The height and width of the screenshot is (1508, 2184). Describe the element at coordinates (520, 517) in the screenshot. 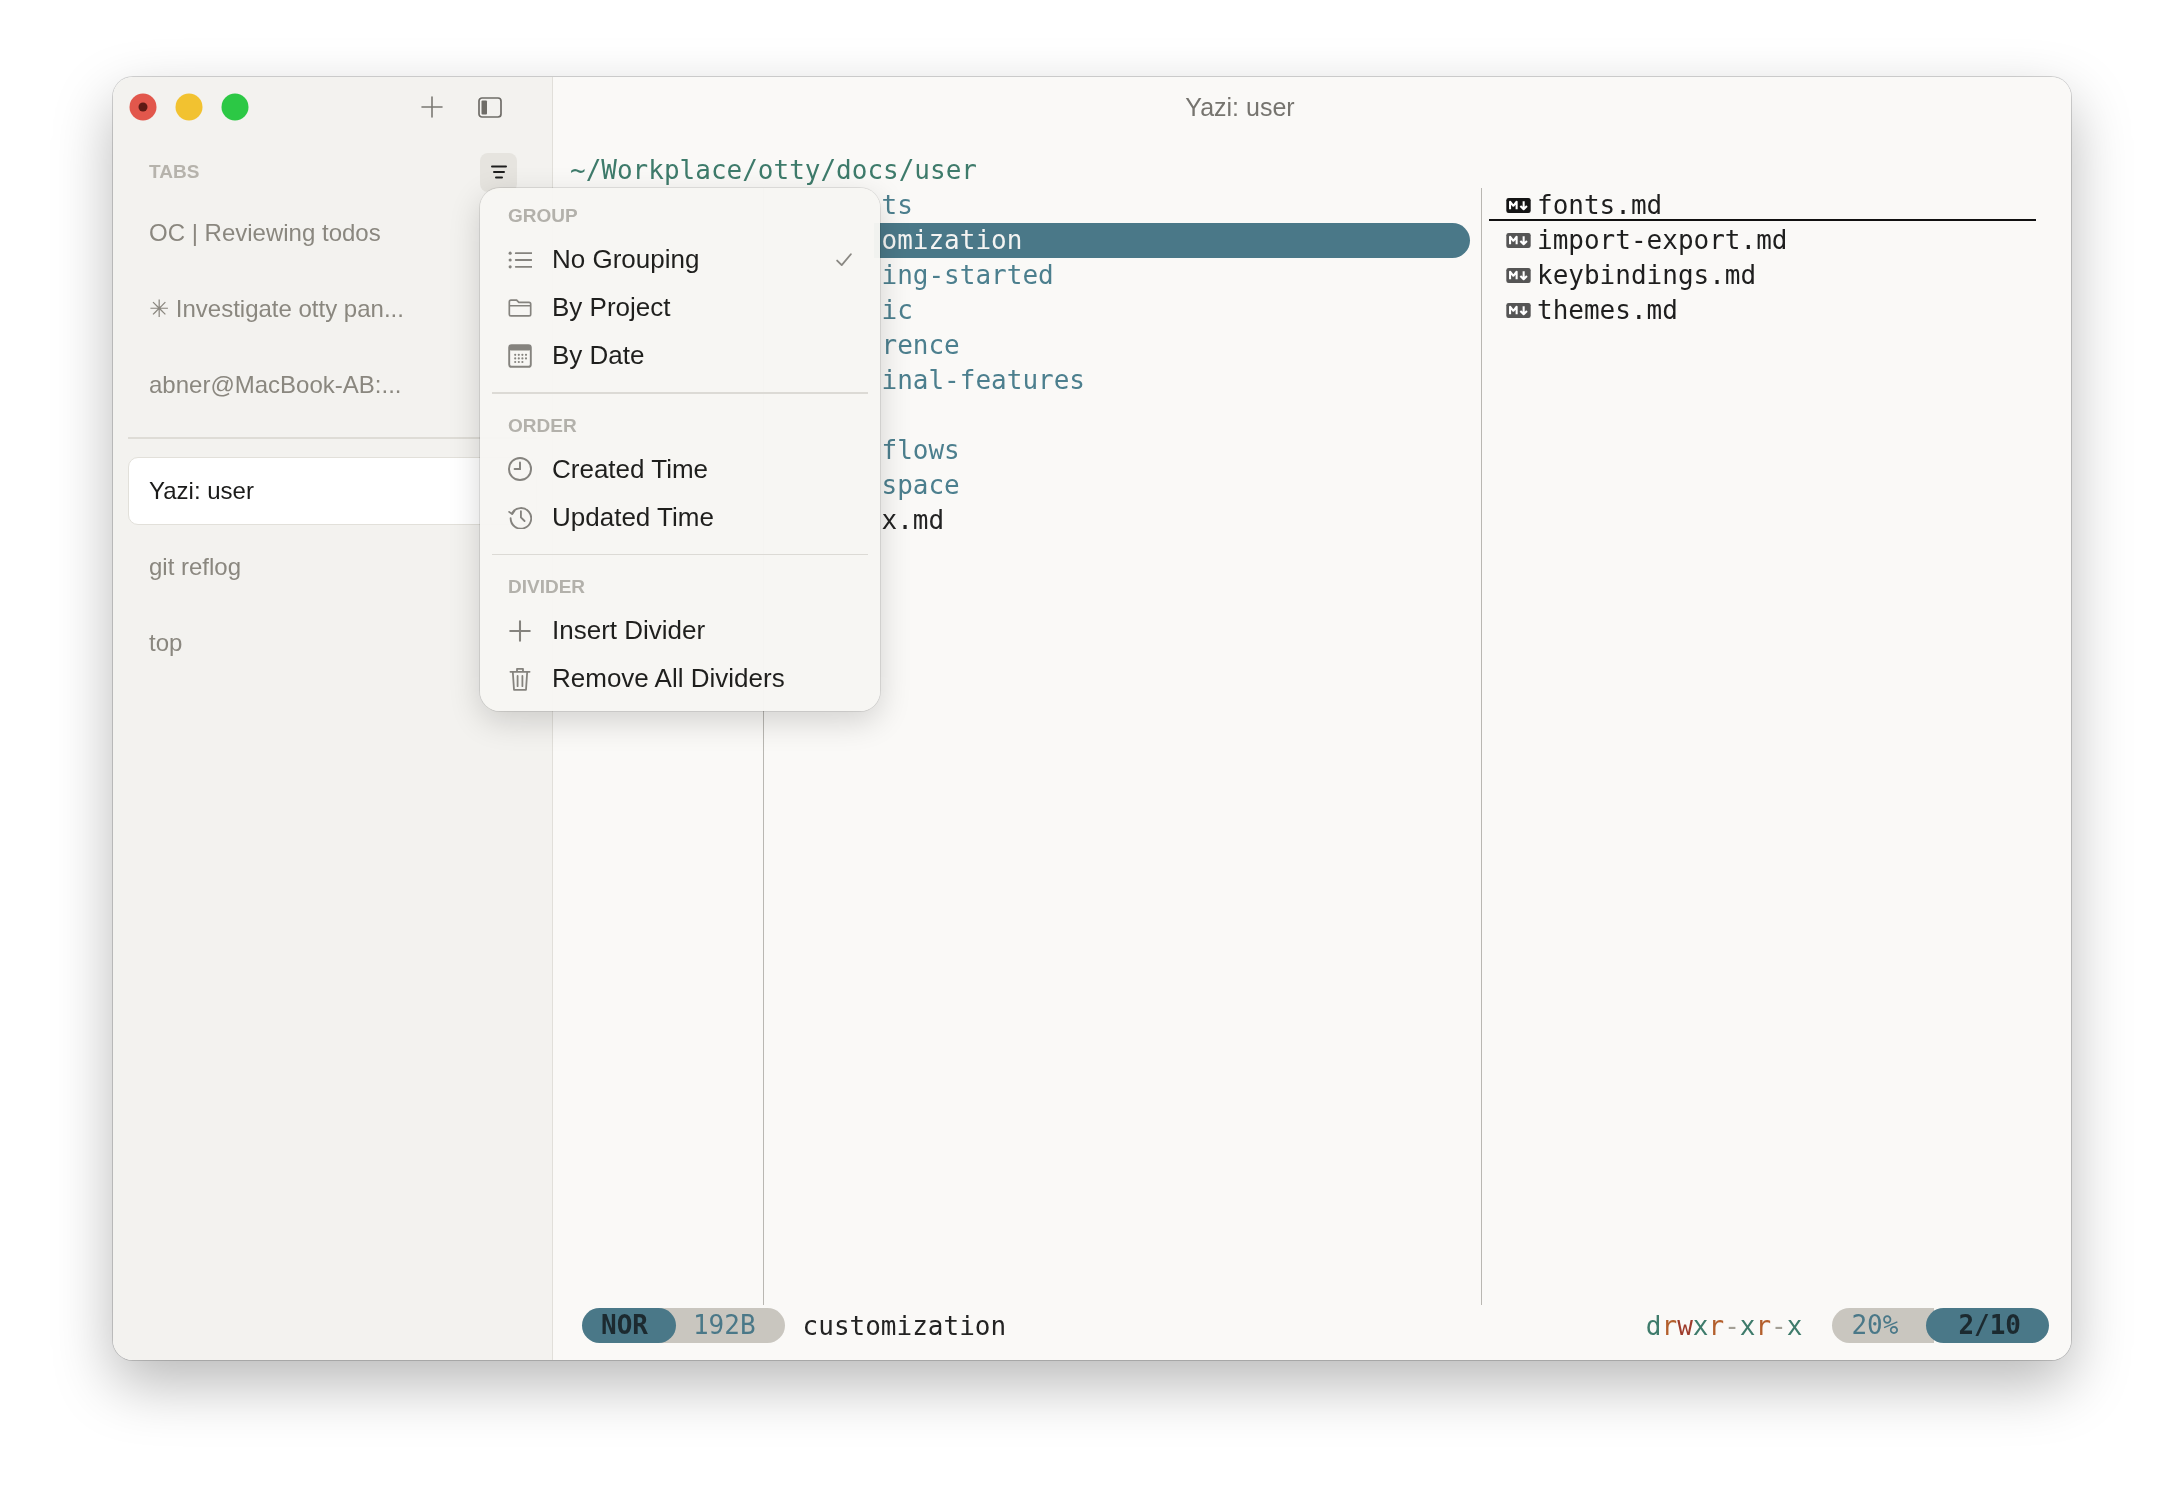

I see `history-clock-icon` at that location.